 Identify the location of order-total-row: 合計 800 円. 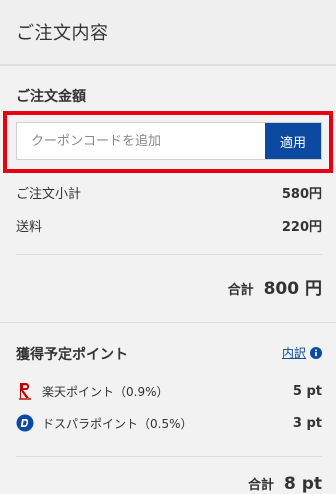
(275, 286).